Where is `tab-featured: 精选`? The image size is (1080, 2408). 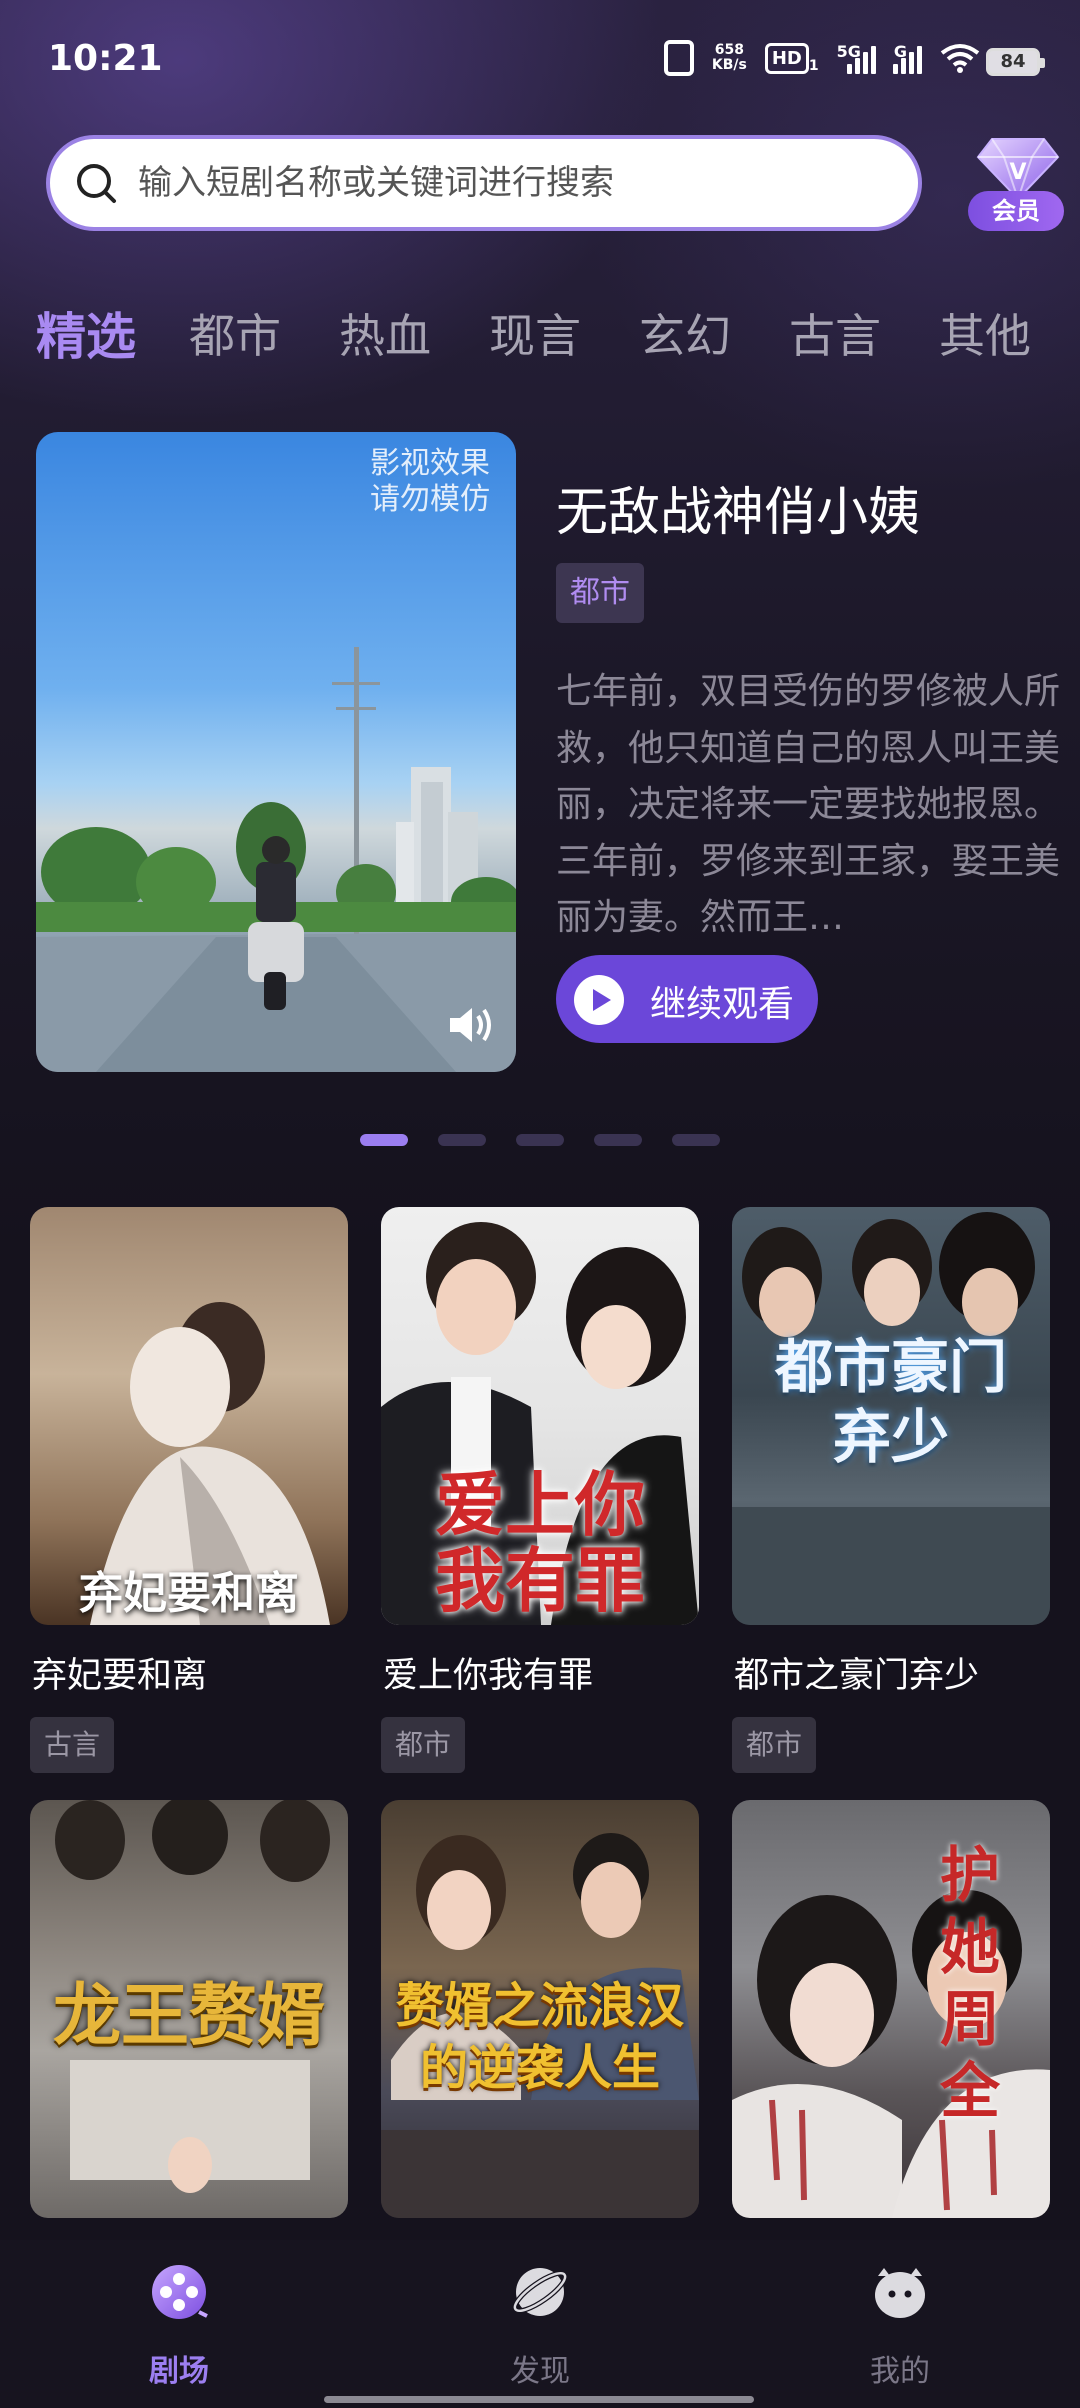 tab-featured: 精选 is located at coordinates (86, 333).